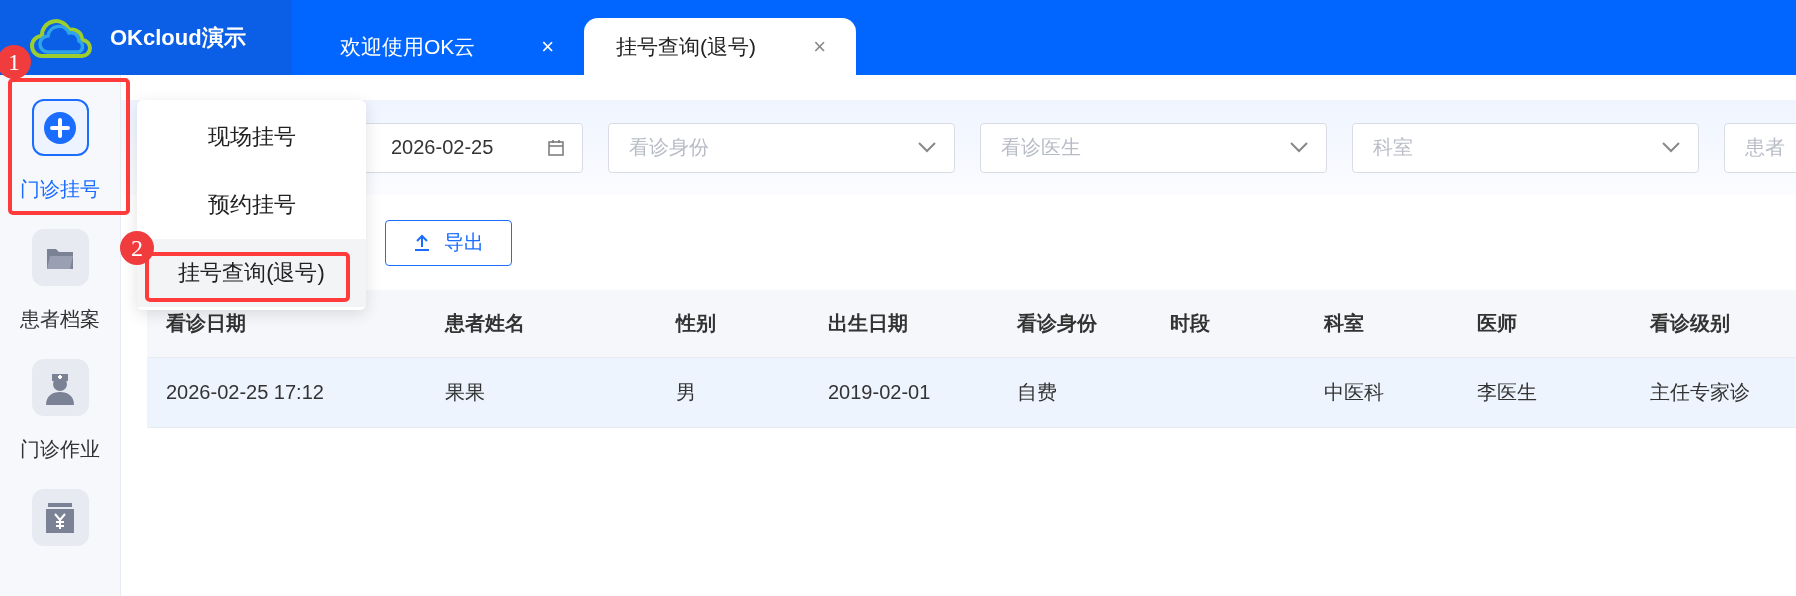  I want to click on column-header: 看诊级别, so click(1690, 323).